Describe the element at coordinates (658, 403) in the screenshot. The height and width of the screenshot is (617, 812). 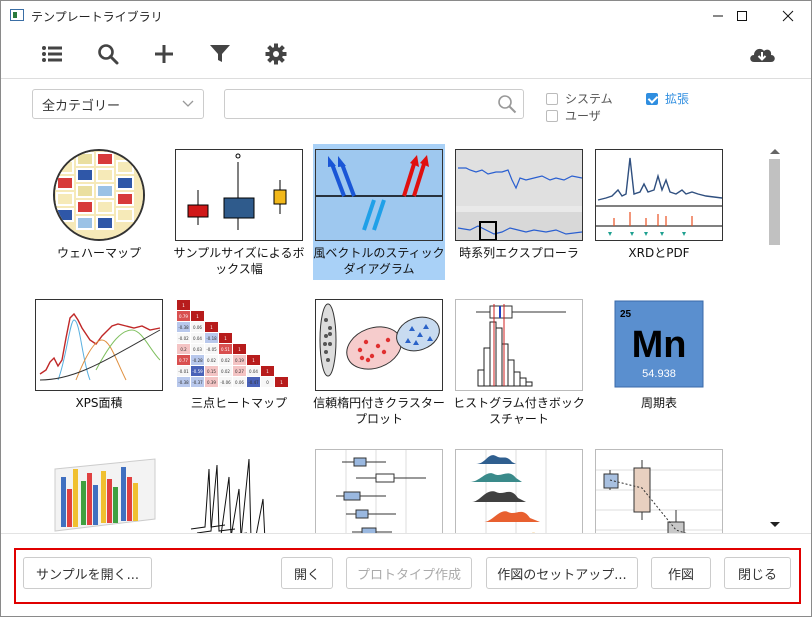
I see `tile-label: 周期表` at that location.